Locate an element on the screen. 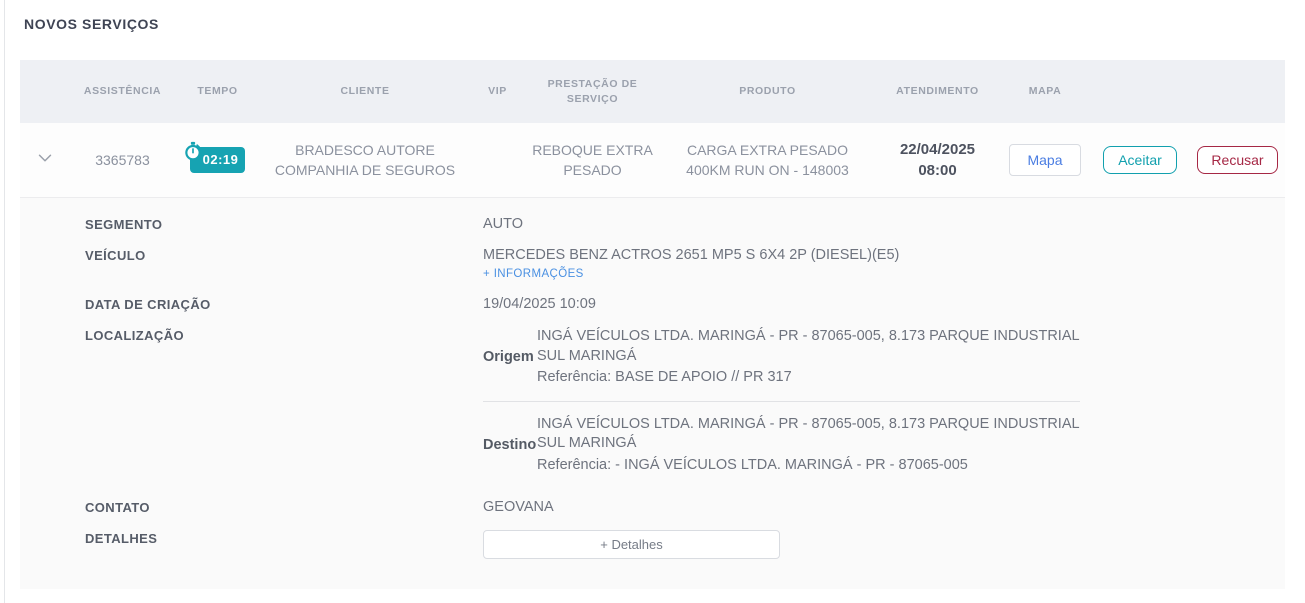 The width and height of the screenshot is (1305, 603). cliente-line1: BRADESCO AUTORE is located at coordinates (365, 150).